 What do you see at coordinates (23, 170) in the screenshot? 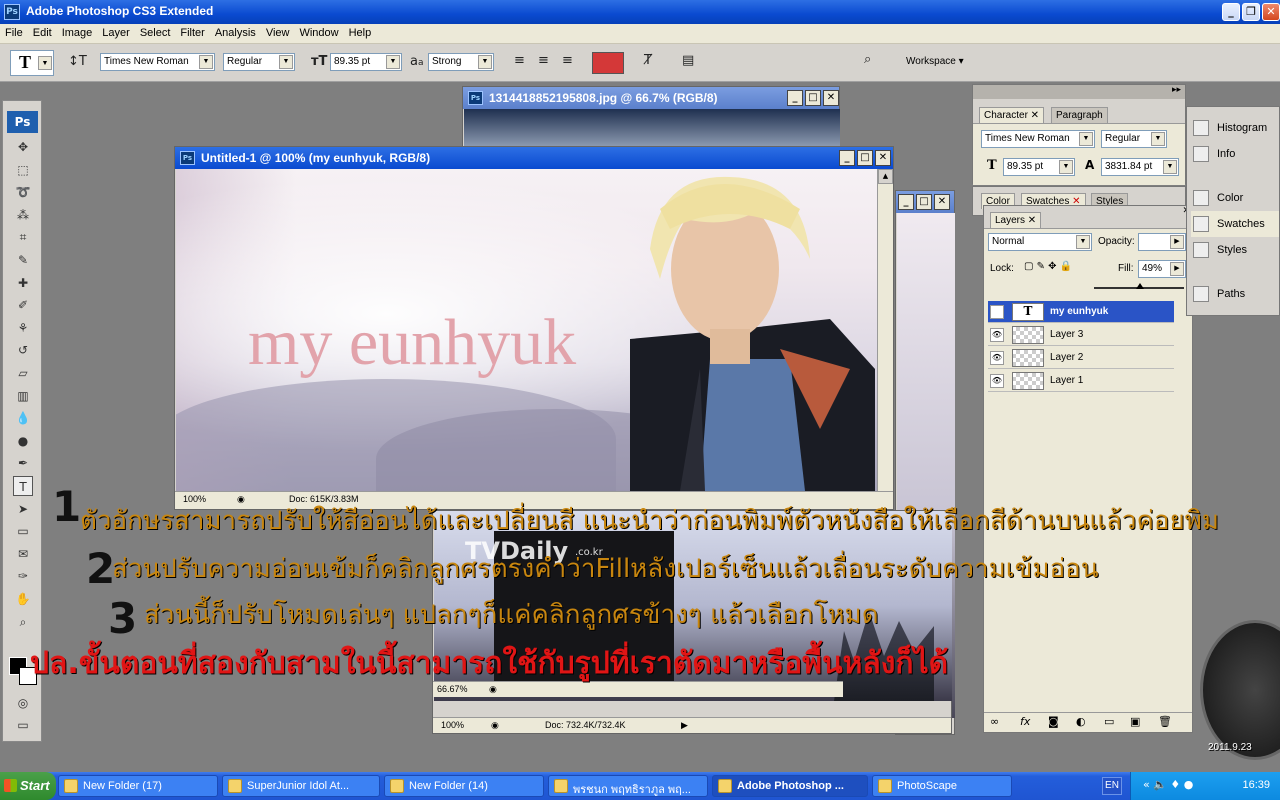
I see `marquee-tool-icon: ⬚` at bounding box center [23, 170].